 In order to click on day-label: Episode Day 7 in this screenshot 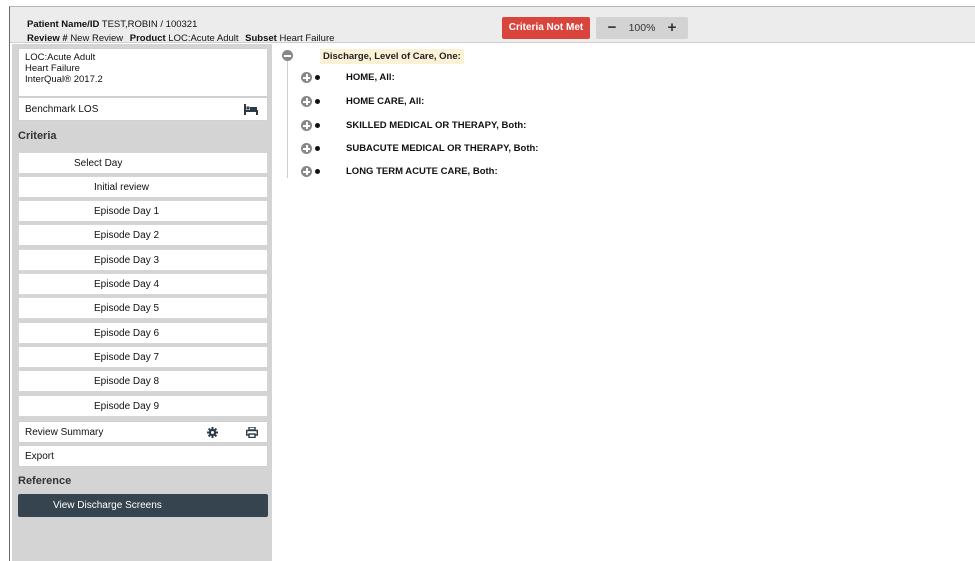, I will do `click(127, 357)`.